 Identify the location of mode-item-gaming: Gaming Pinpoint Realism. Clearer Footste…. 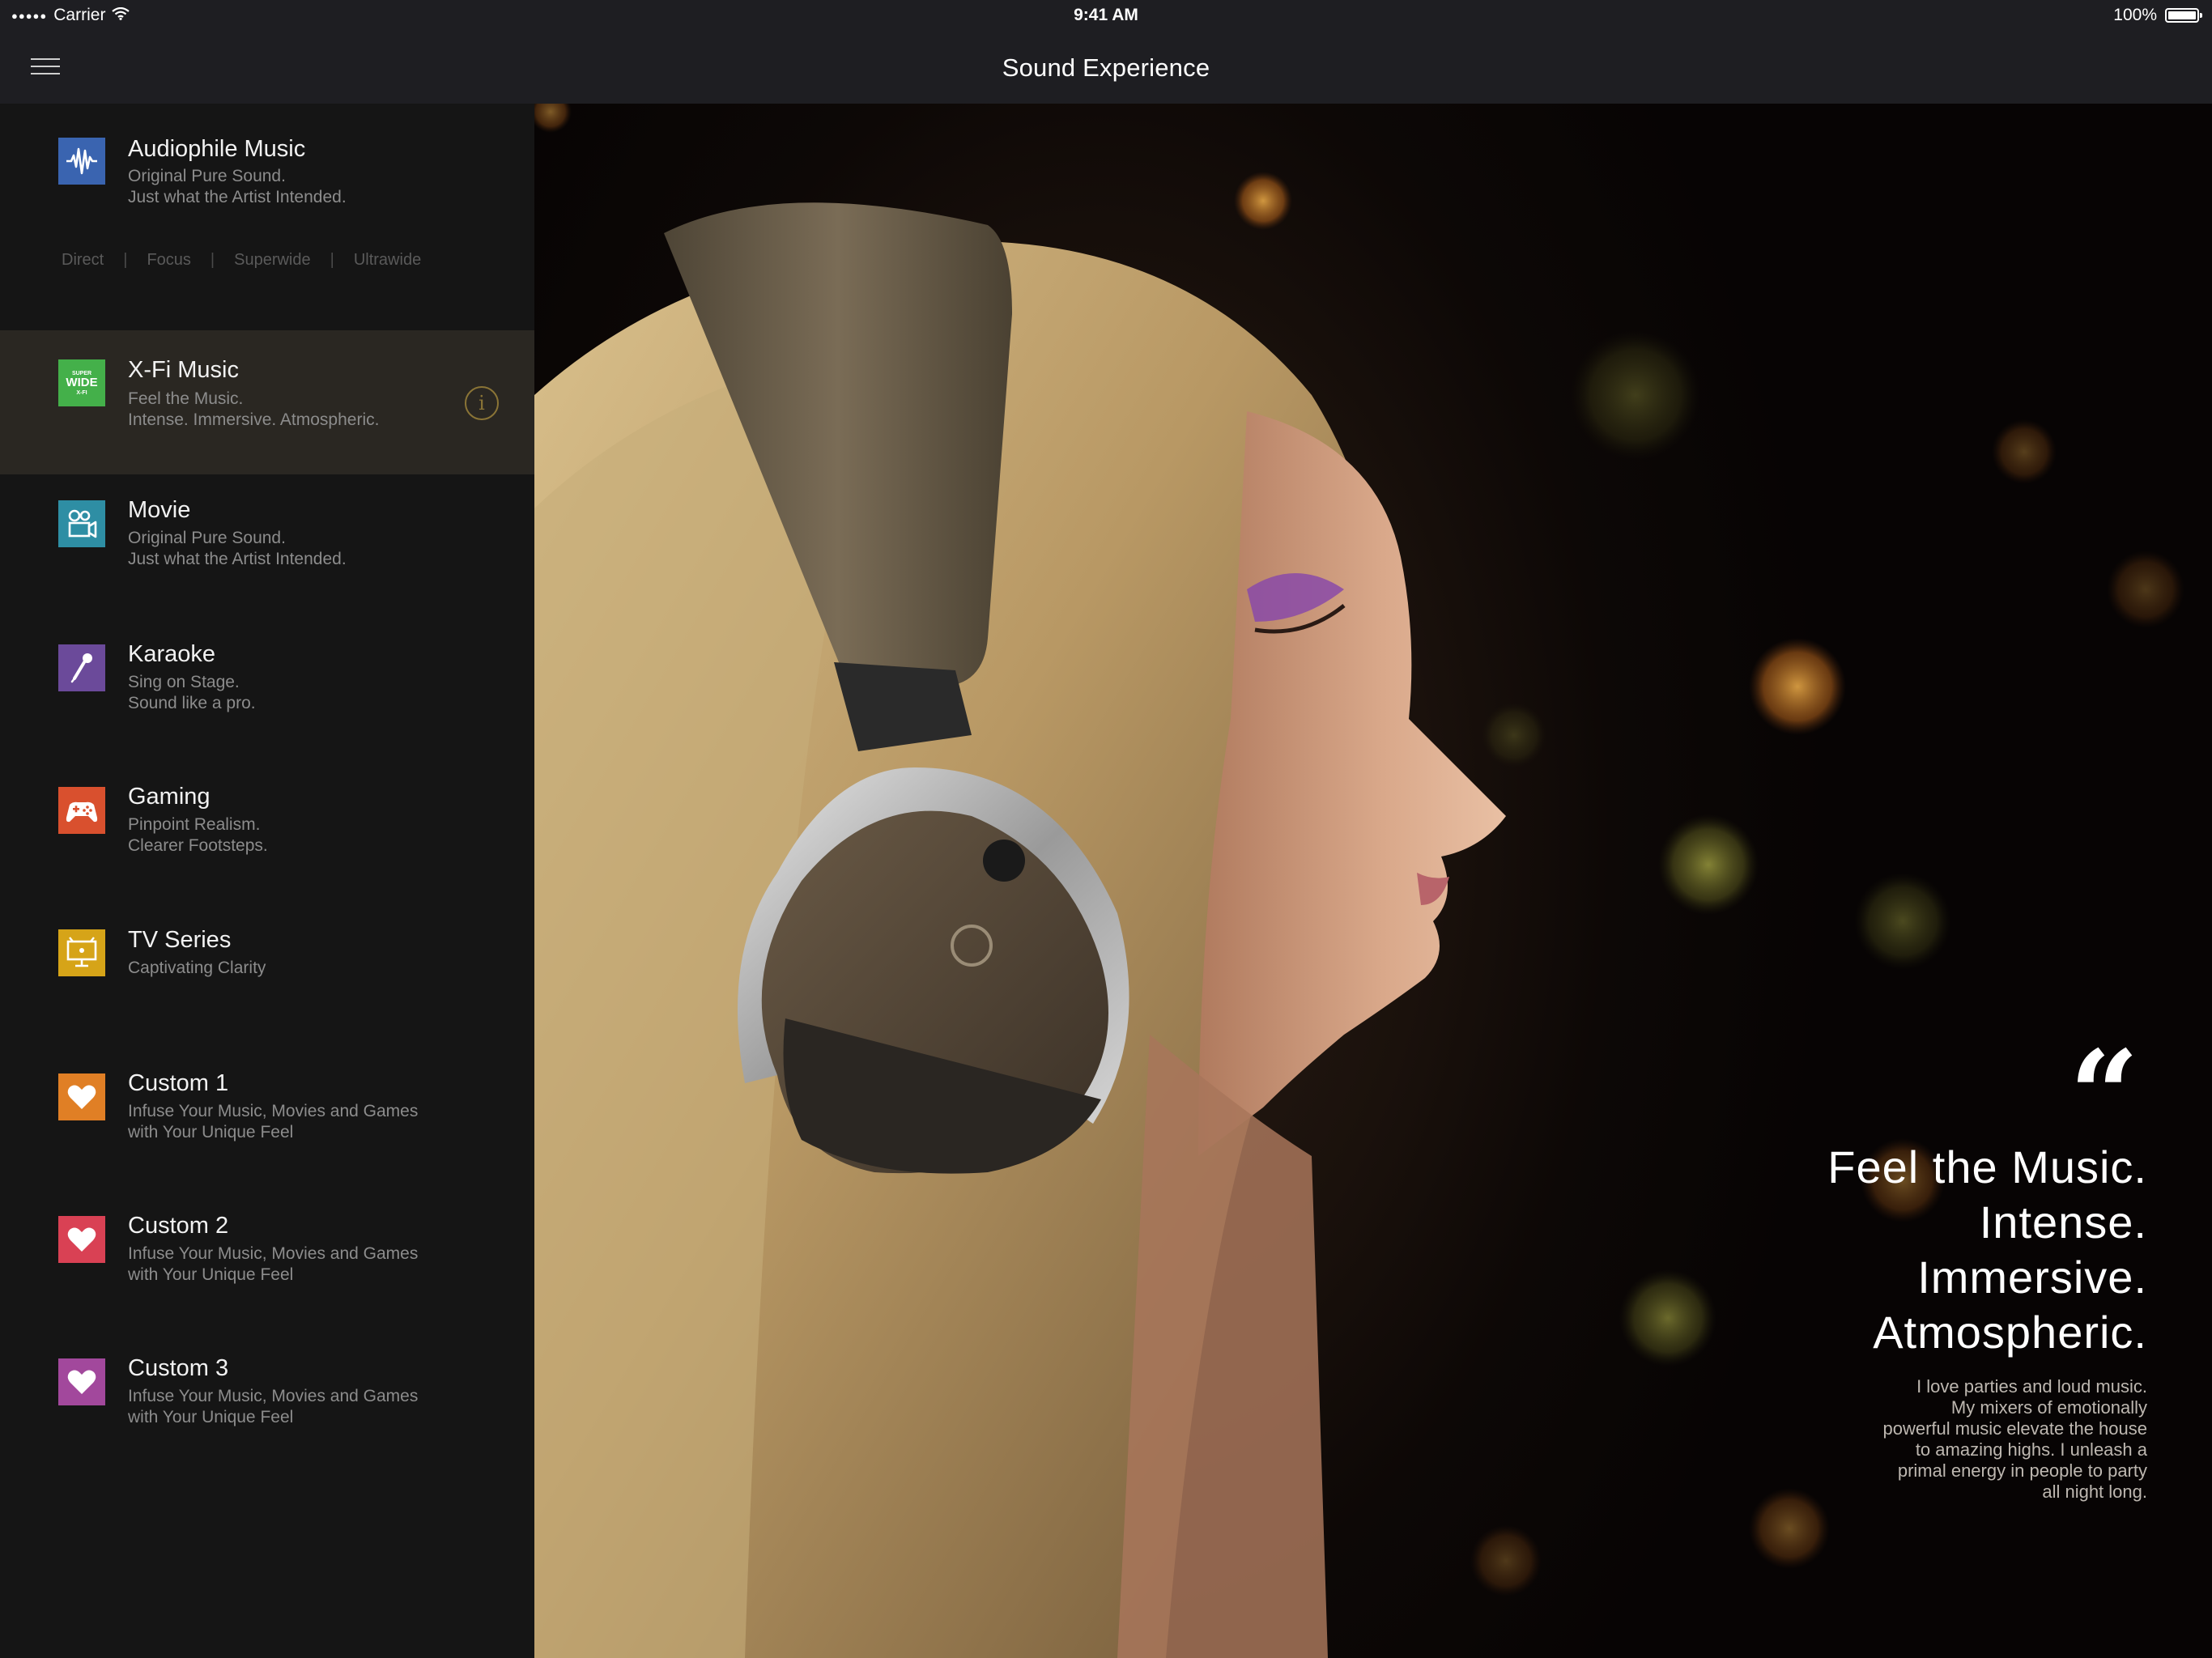
(267, 832).